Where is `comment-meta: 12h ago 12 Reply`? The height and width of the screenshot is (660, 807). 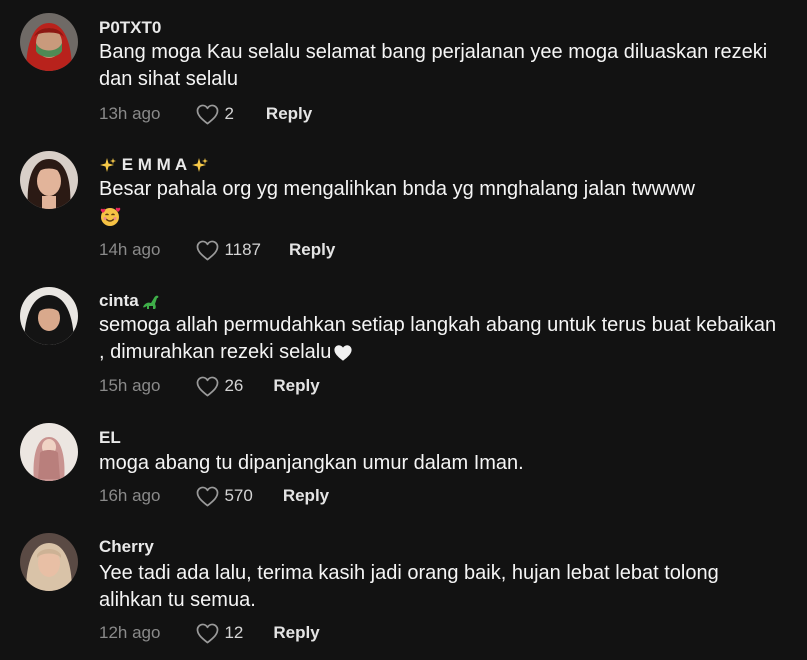
comment-meta: 12h ago 12 Reply is located at coordinates (209, 633).